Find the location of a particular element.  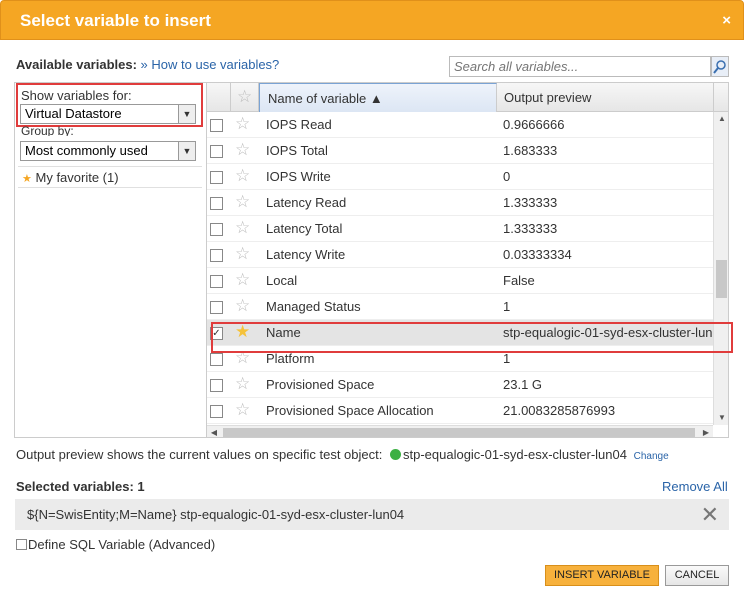

change-test-object-link: Change is located at coordinates (651, 456).